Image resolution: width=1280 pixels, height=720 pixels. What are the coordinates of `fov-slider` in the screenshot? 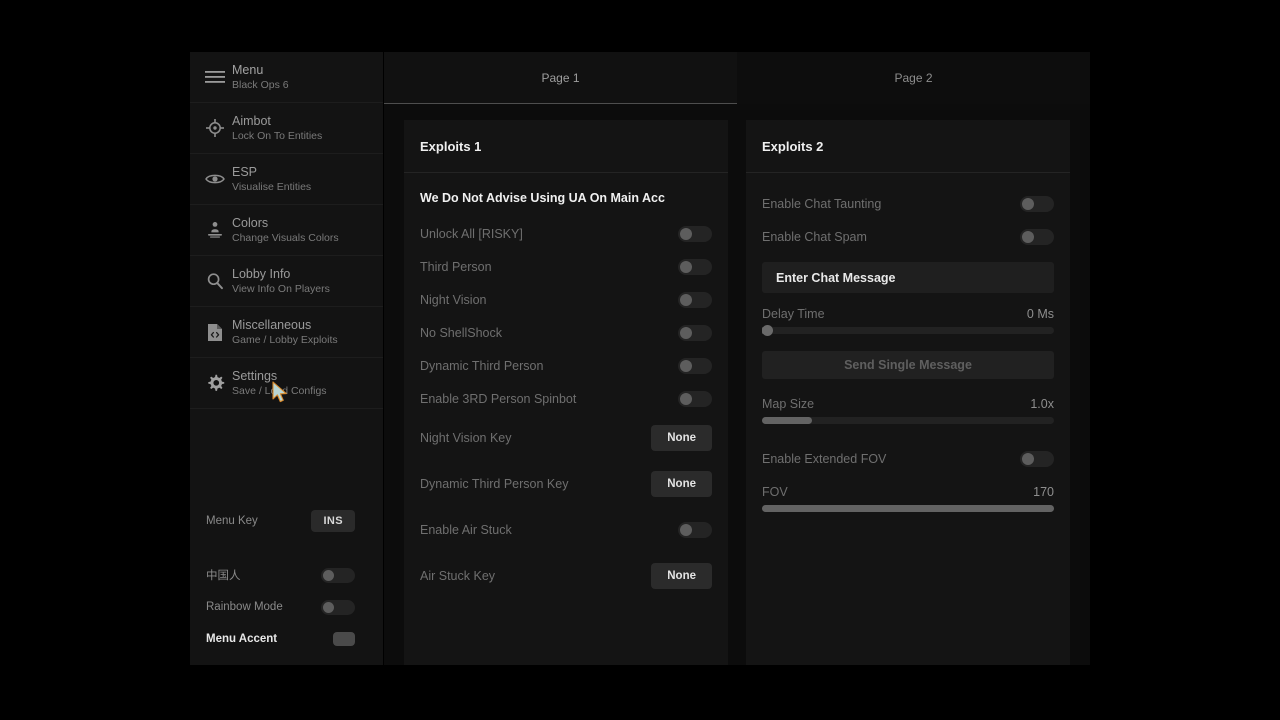 It's located at (908, 508).